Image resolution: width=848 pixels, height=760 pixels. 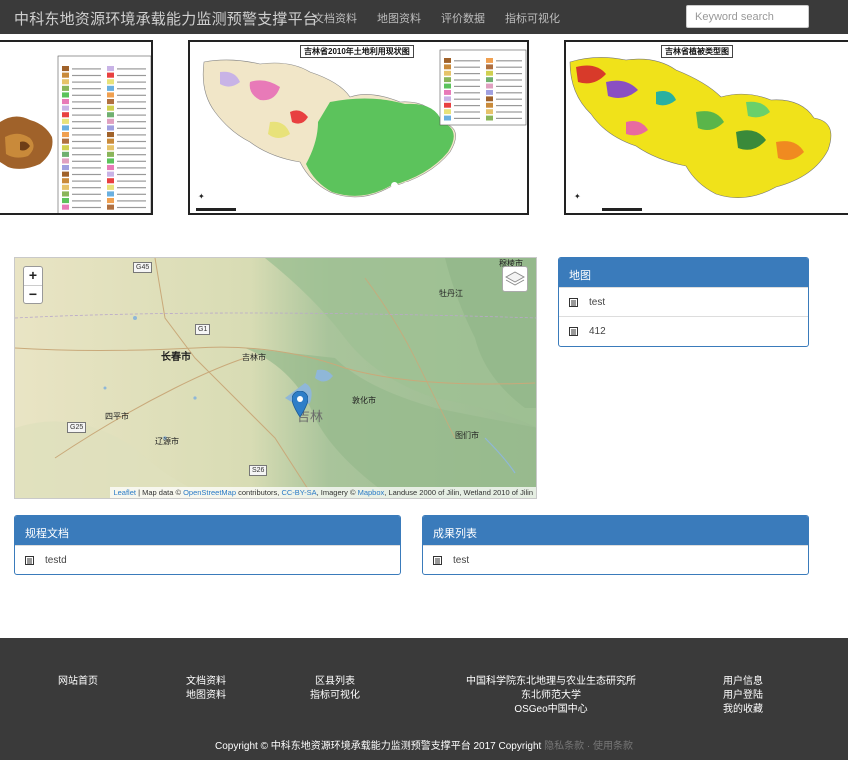 What do you see at coordinates (743, 682) in the screenshot?
I see `footer-link-user-info: 用户信息` at bounding box center [743, 682].